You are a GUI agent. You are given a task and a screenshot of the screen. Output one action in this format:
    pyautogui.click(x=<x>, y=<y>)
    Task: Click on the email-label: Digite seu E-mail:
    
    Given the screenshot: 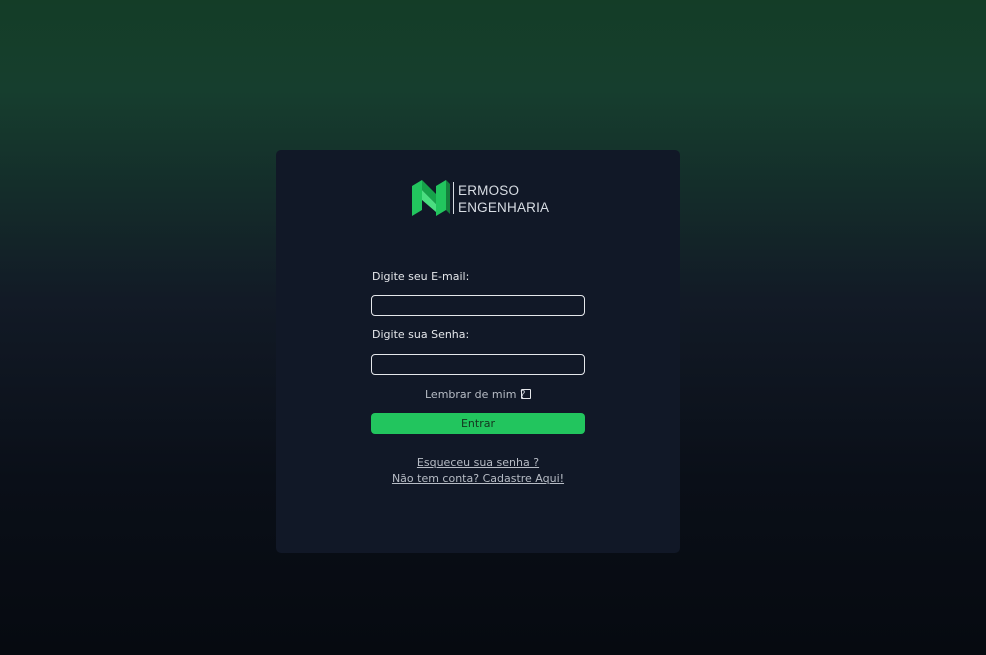 What is the action you would take?
    pyautogui.click(x=421, y=276)
    